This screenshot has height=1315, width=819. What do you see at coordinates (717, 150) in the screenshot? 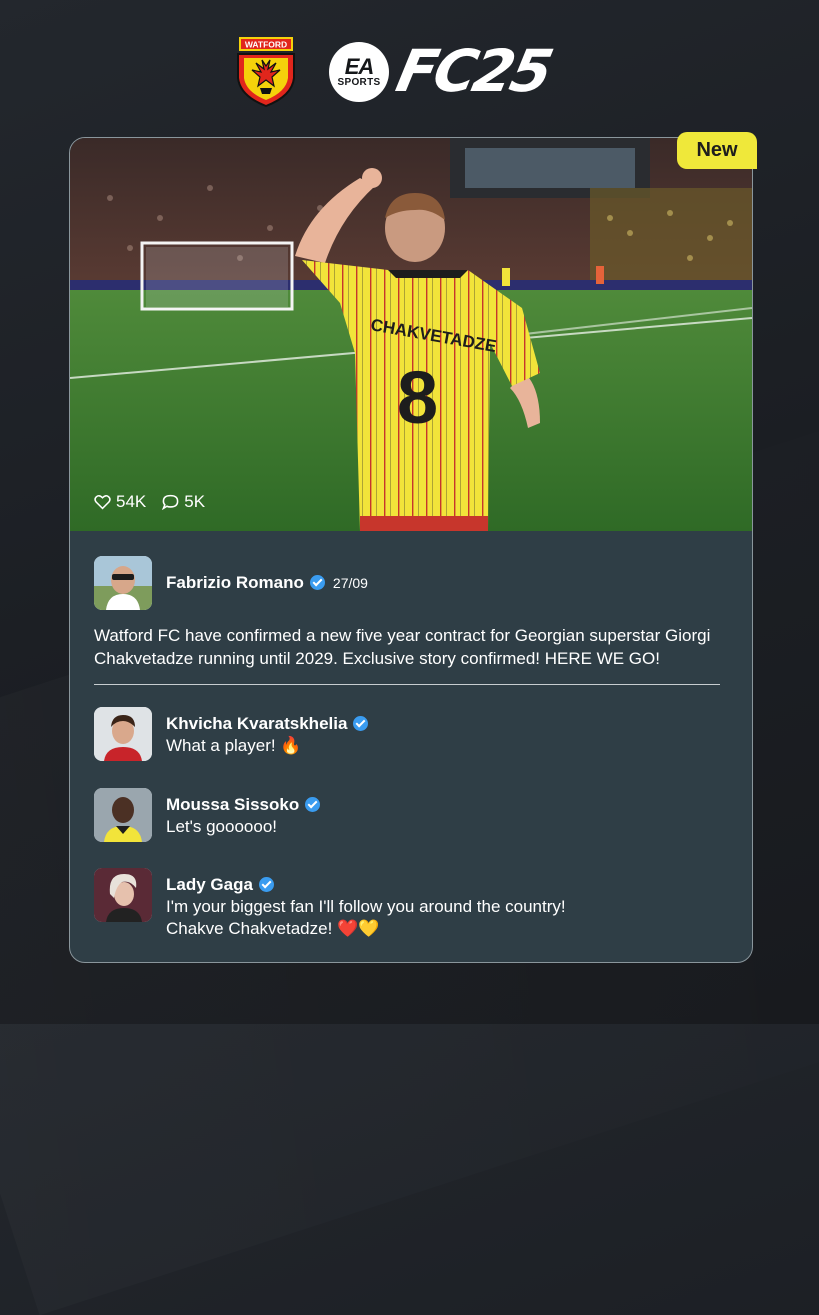
I see `new-badge: New` at bounding box center [717, 150].